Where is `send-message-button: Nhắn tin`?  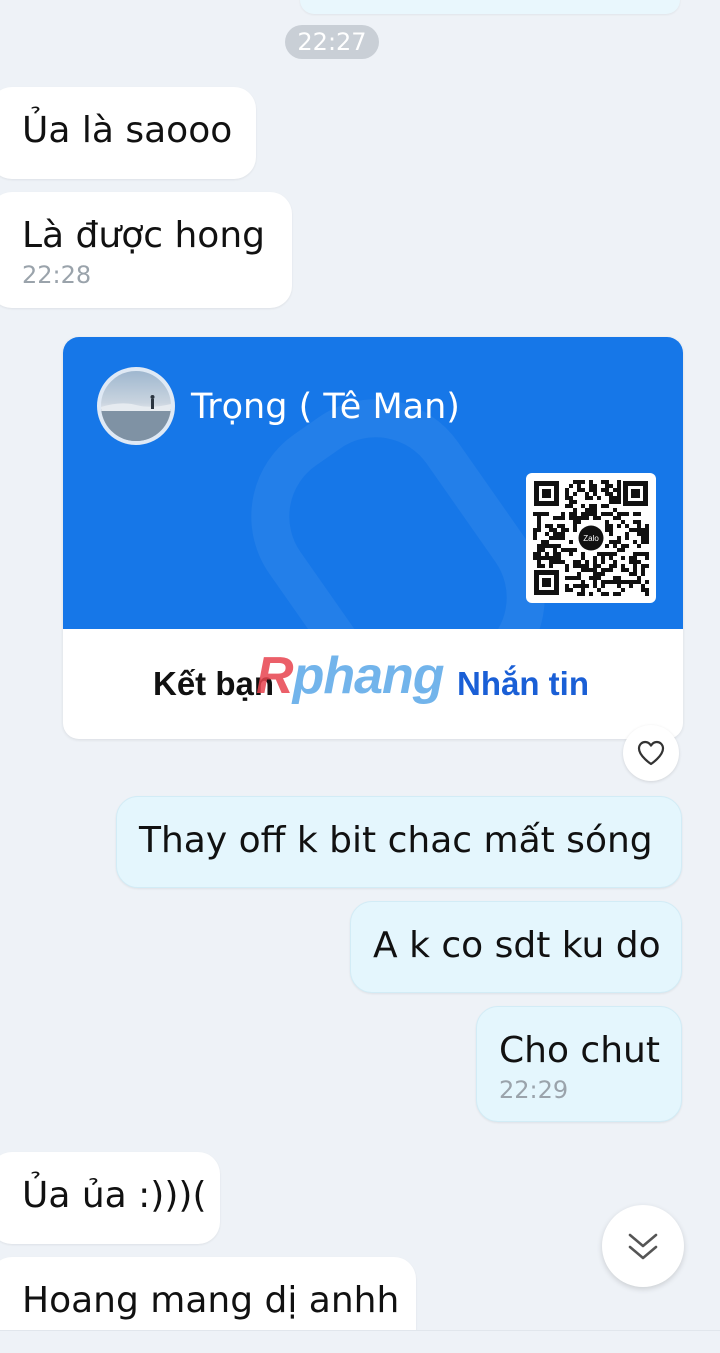
send-message-button: Nhắn tin is located at coordinates (523, 684).